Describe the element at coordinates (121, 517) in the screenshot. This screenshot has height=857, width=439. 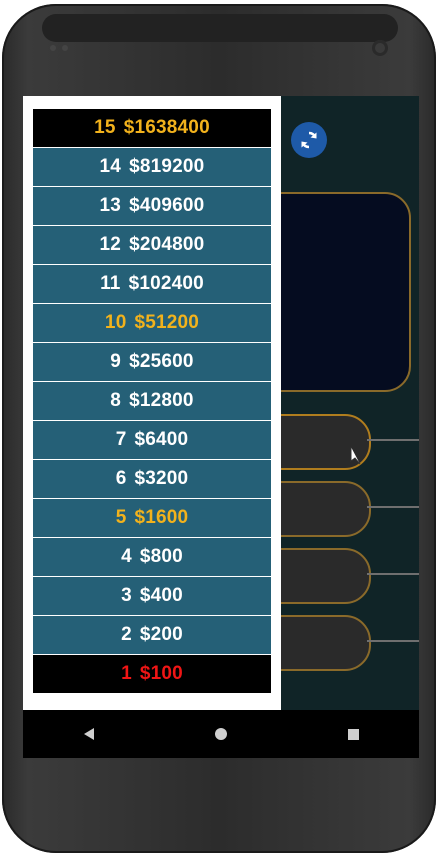
I see `prize-level-number: 5` at that location.